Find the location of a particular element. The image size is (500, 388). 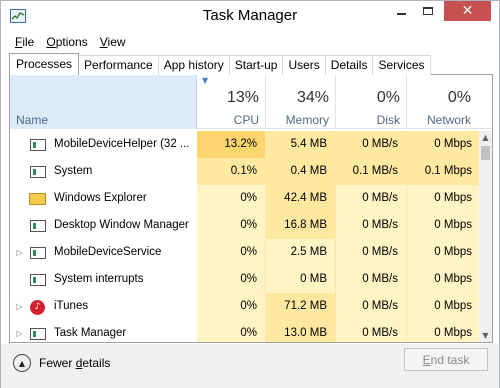

process-name: iTunes is located at coordinates (71, 306).